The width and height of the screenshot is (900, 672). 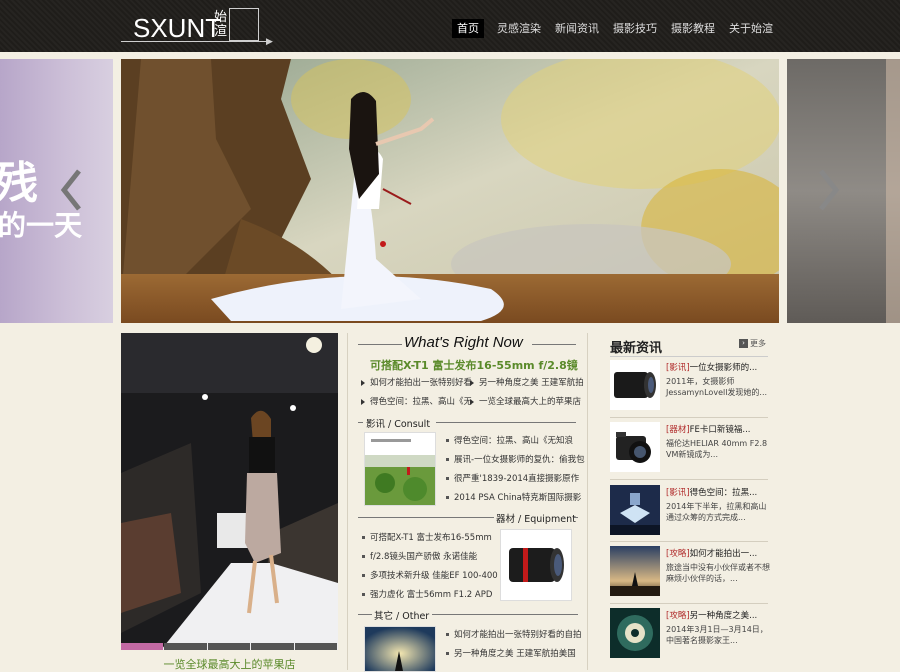 I want to click on consult-label: 影讯 / Consult, so click(x=398, y=424).